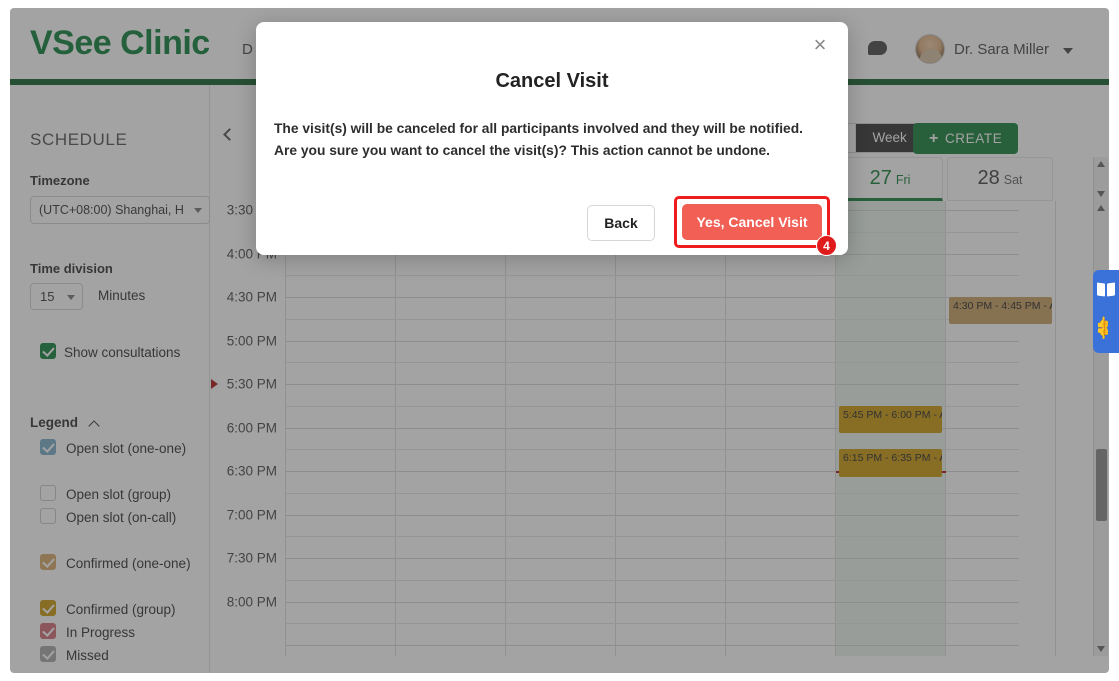 The width and height of the screenshot is (1119, 681). What do you see at coordinates (121, 517) in the screenshot?
I see `legend-item-label: Open slot (on-call)` at bounding box center [121, 517].